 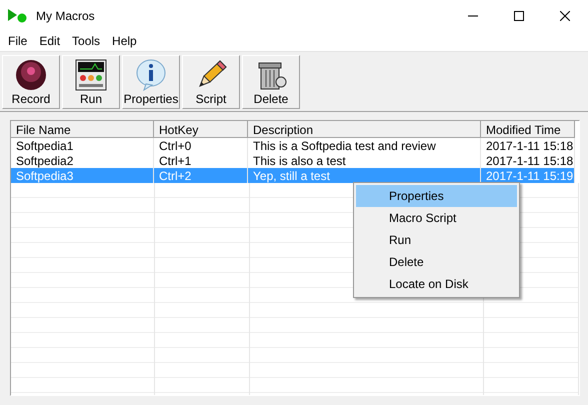 I want to click on table-cell: Softpedia1, so click(x=82, y=145).